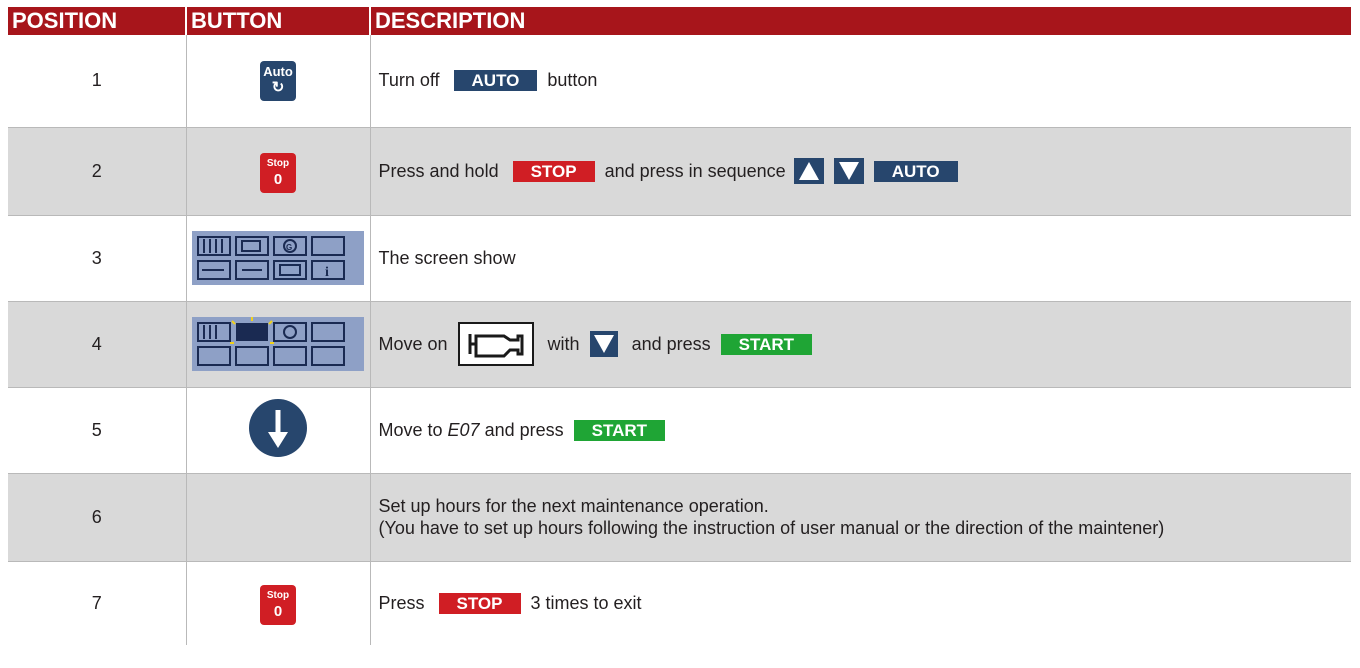 Image resolution: width=1360 pixels, height=668 pixels. Describe the element at coordinates (97, 21) in the screenshot. I see `header-position: POSITION` at that location.